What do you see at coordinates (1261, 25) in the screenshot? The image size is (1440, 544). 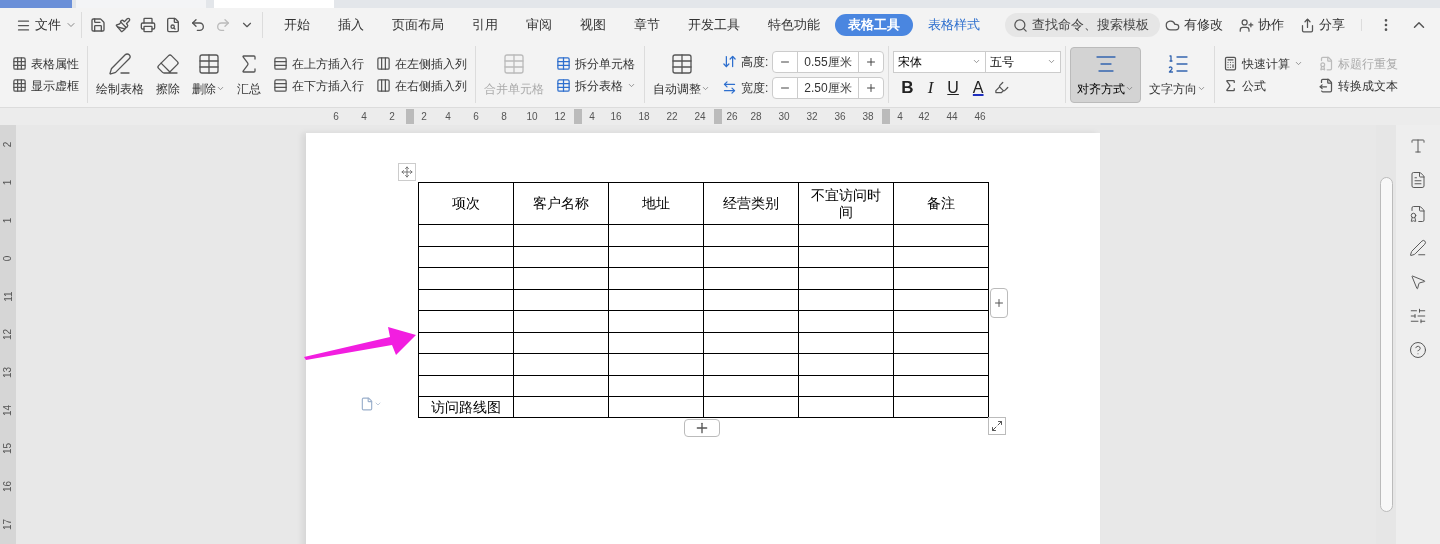 I see `toolbar-button: 协作` at bounding box center [1261, 25].